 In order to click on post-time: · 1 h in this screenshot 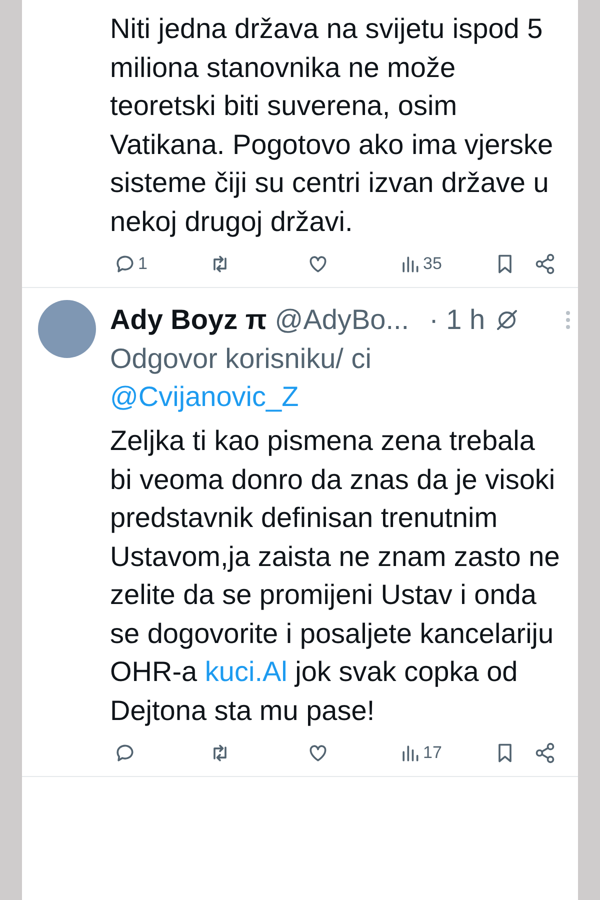, I will do `click(457, 320)`.